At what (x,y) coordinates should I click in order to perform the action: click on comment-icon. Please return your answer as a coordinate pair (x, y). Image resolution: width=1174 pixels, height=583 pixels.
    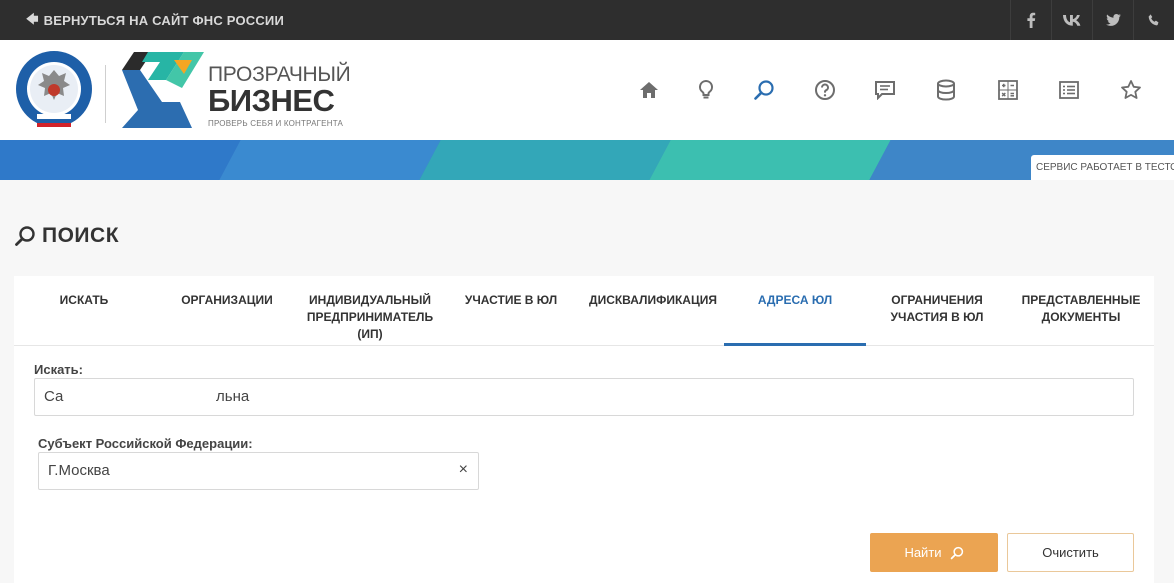
    Looking at the image, I should click on (885, 90).